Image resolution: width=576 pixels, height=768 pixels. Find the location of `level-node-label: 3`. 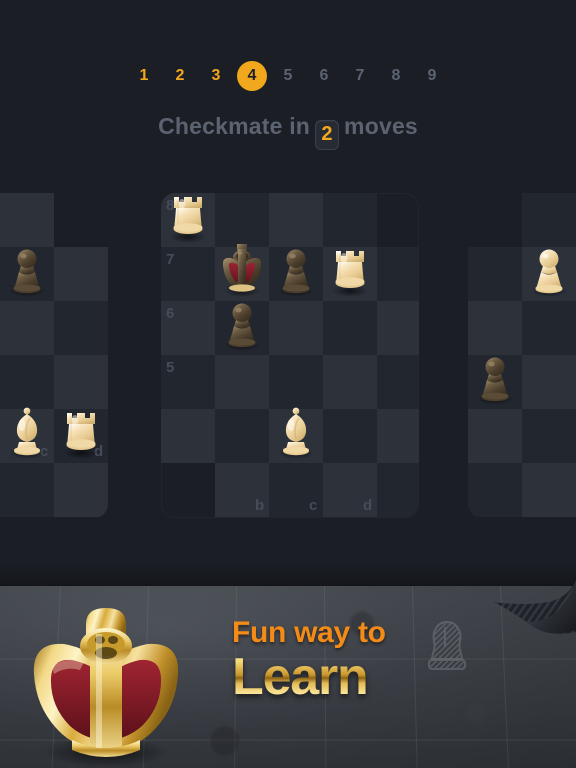

level-node-label: 3 is located at coordinates (216, 75).